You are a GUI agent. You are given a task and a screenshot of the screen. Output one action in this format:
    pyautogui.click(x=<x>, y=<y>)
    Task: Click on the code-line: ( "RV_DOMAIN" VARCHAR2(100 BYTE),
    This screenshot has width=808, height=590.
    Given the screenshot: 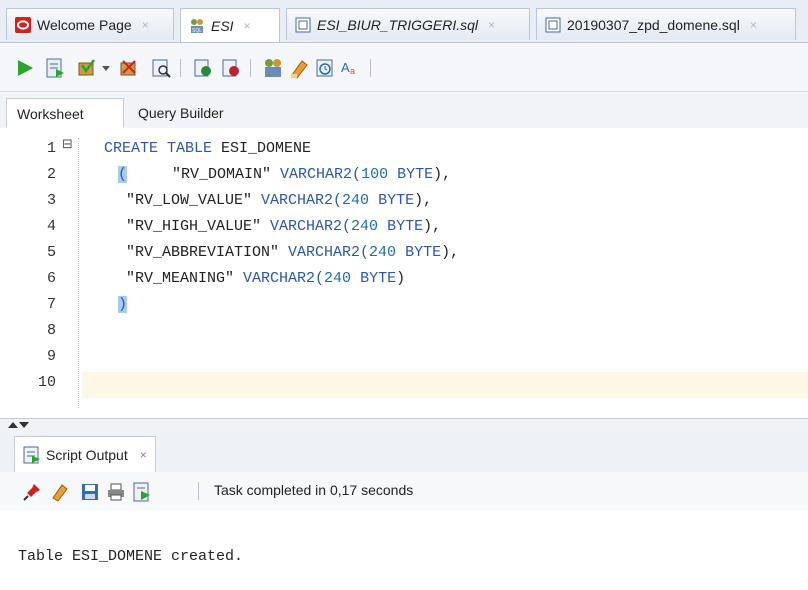 What is the action you would take?
    pyautogui.click(x=284, y=174)
    